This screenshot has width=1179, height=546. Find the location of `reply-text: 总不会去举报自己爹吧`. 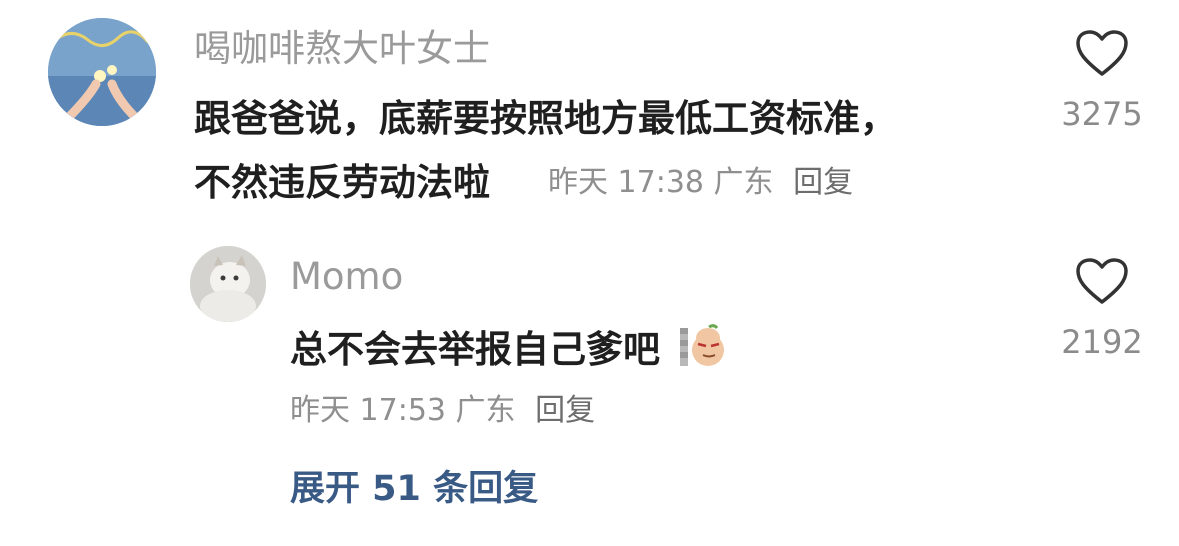

reply-text: 总不会去举报自己爹吧 is located at coordinates (508, 346).